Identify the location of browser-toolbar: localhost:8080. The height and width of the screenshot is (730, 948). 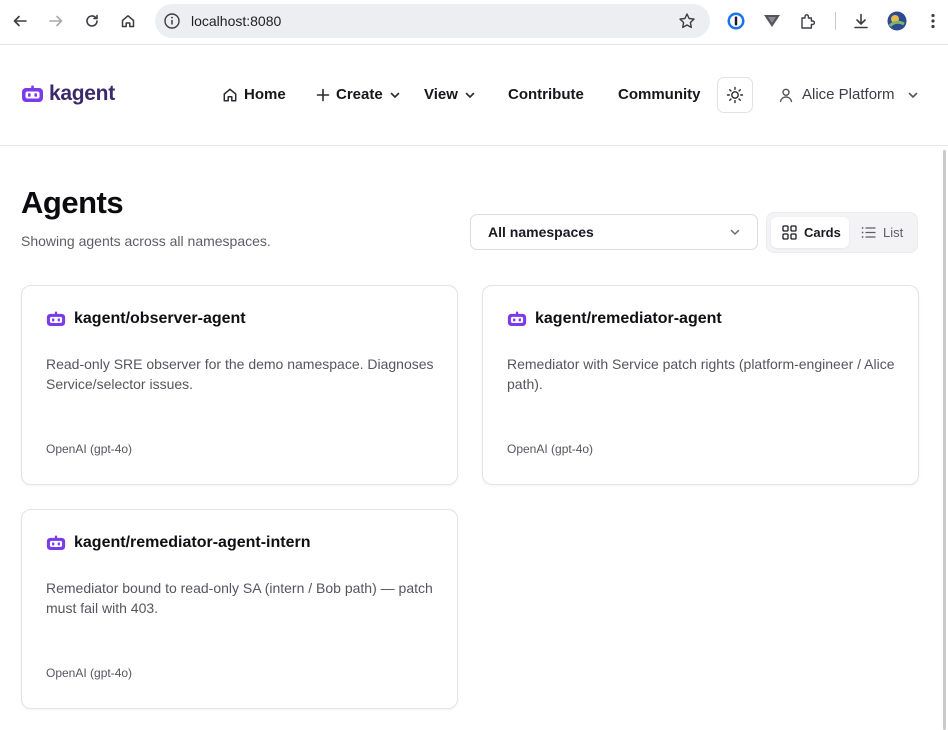
(474, 22).